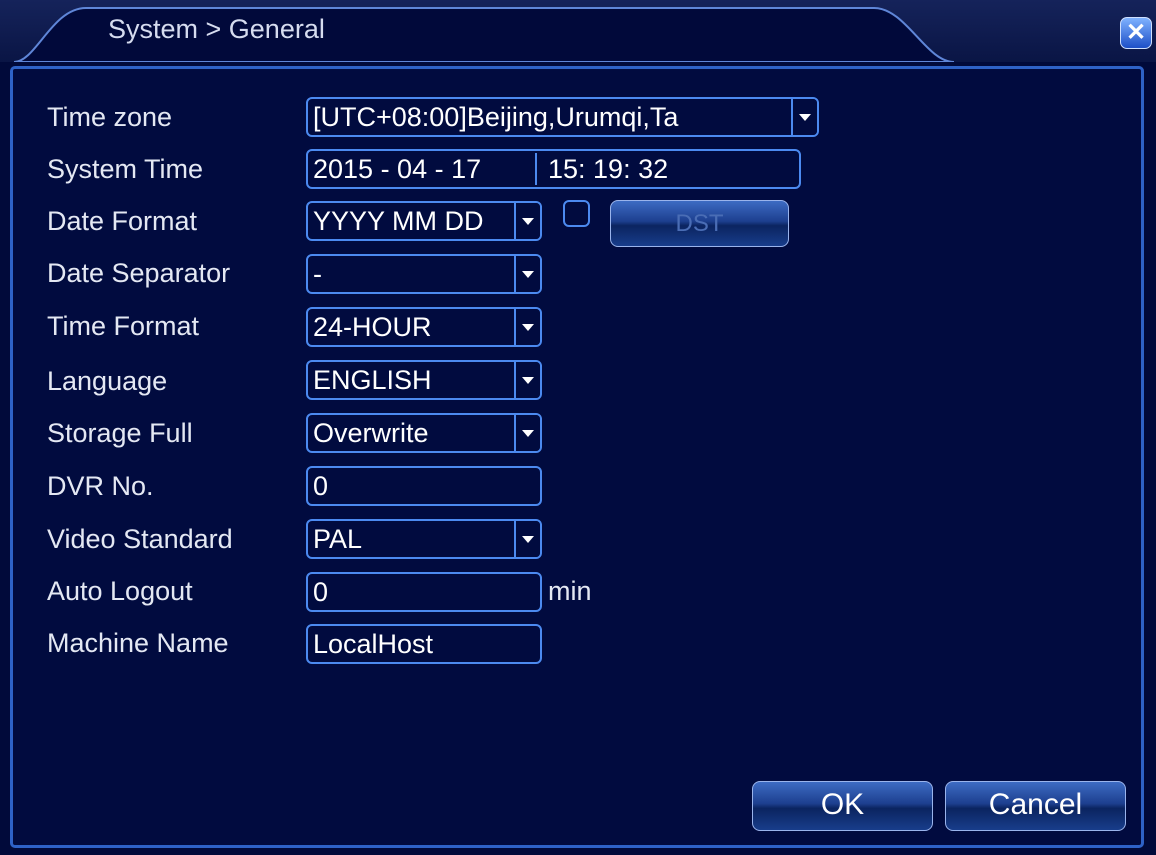 The height and width of the screenshot is (855, 1156). Describe the element at coordinates (321, 592) in the screenshot. I see `auto-logout-value: 0` at that location.